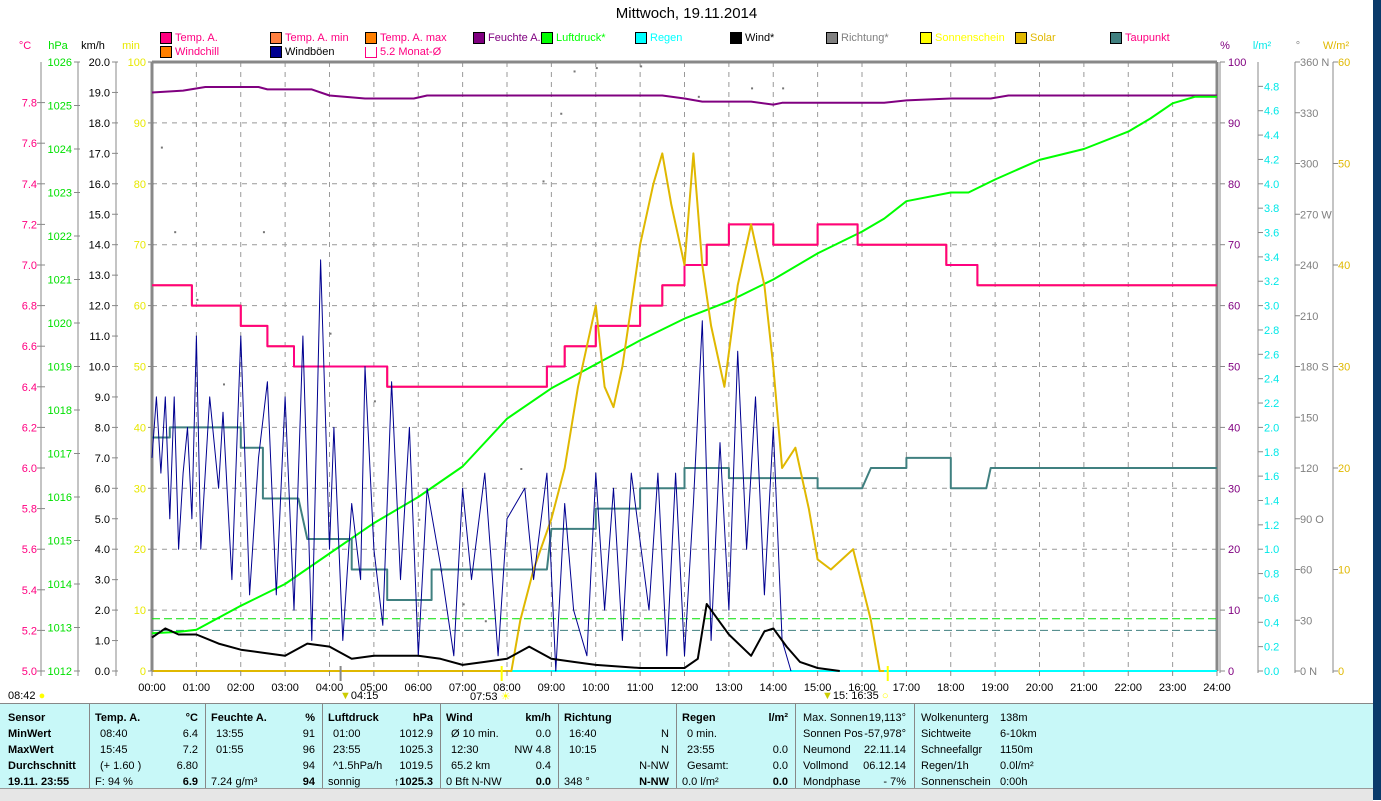 Image resolution: width=1381 pixels, height=801 pixels. Describe the element at coordinates (1040, 688) in the screenshot. I see `x-tick-label: 20:00` at that location.